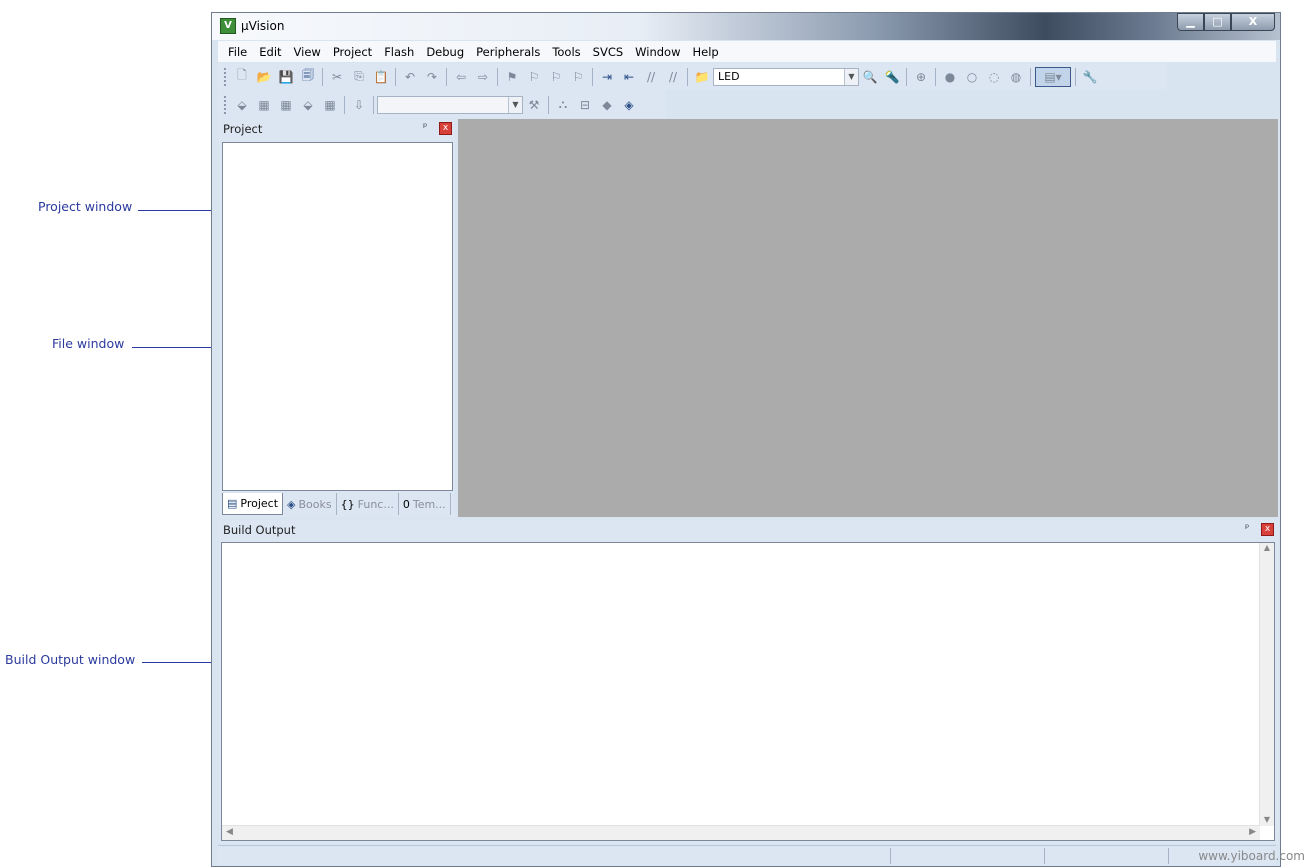 Image resolution: width=1307 pixels, height=867 pixels. I want to click on open-file-icon: 📂, so click(264, 77).